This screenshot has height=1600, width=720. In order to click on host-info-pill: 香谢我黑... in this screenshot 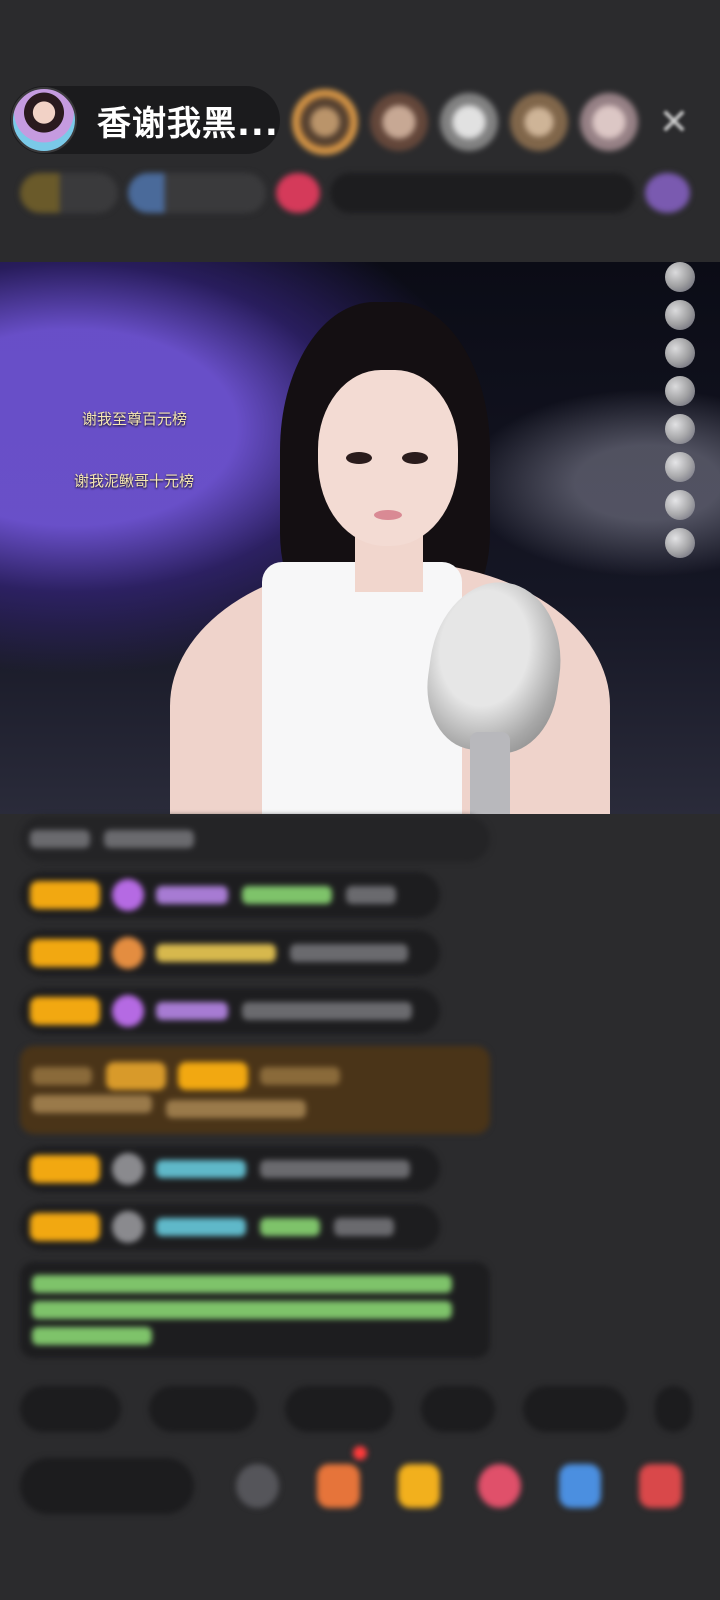, I will do `click(145, 120)`.